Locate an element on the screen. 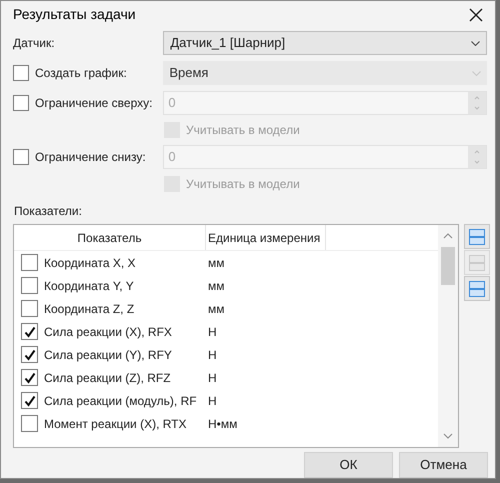 This screenshot has height=483, width=500. table-cell-text: Момент реакции (X), RTX is located at coordinates (115, 424).